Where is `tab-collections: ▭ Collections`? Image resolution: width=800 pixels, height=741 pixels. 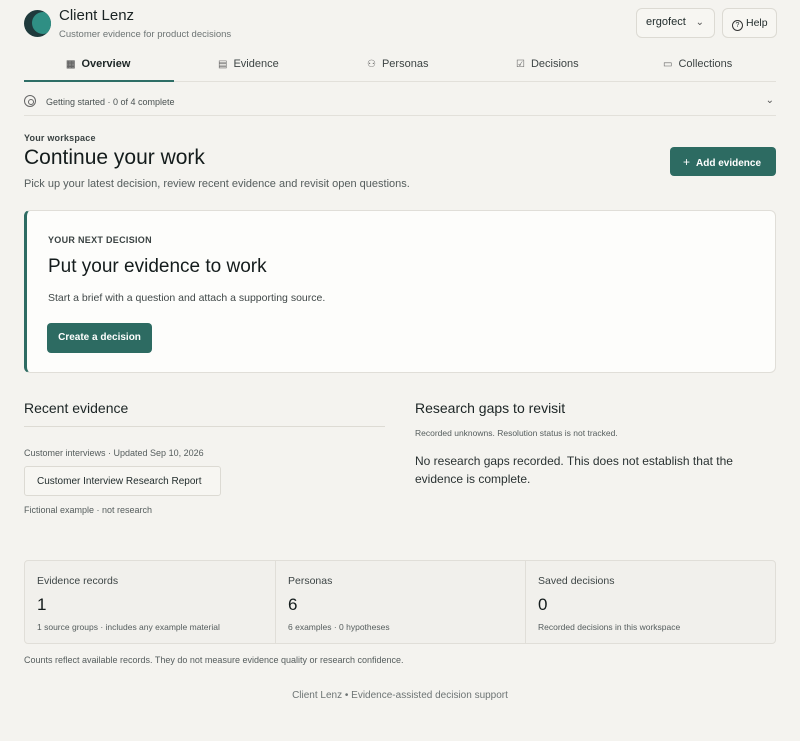
tab-collections: ▭ Collections is located at coordinates (697, 64).